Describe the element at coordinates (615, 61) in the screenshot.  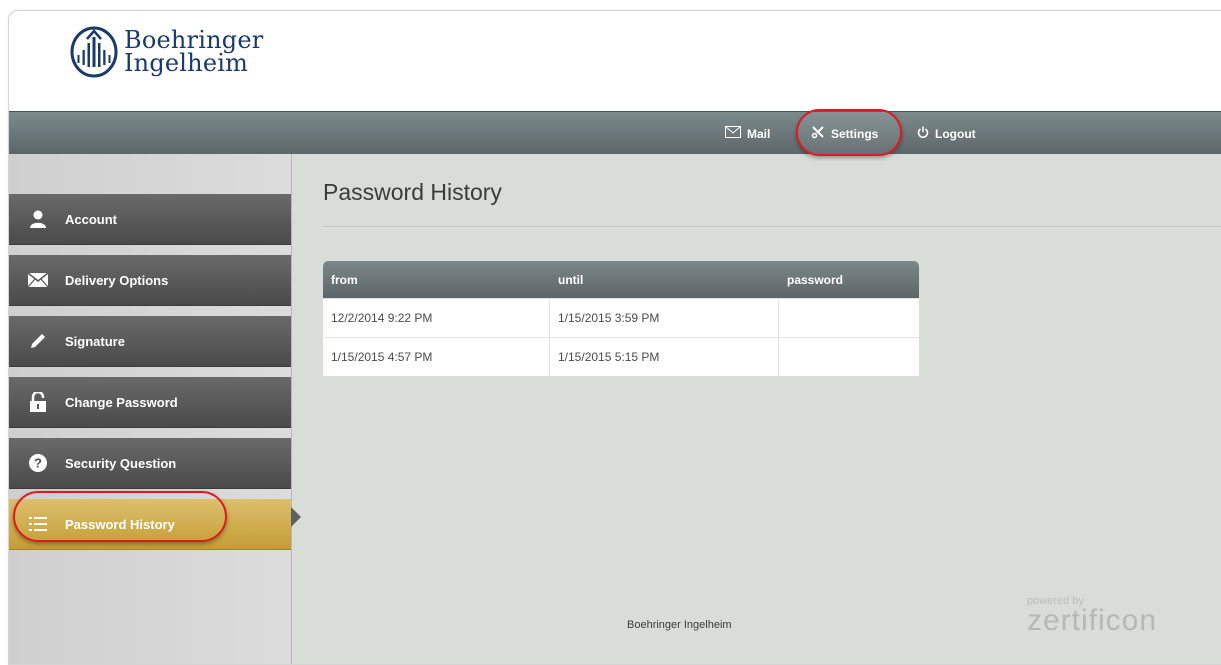
I see `header: Boehringer Ingelheim` at that location.